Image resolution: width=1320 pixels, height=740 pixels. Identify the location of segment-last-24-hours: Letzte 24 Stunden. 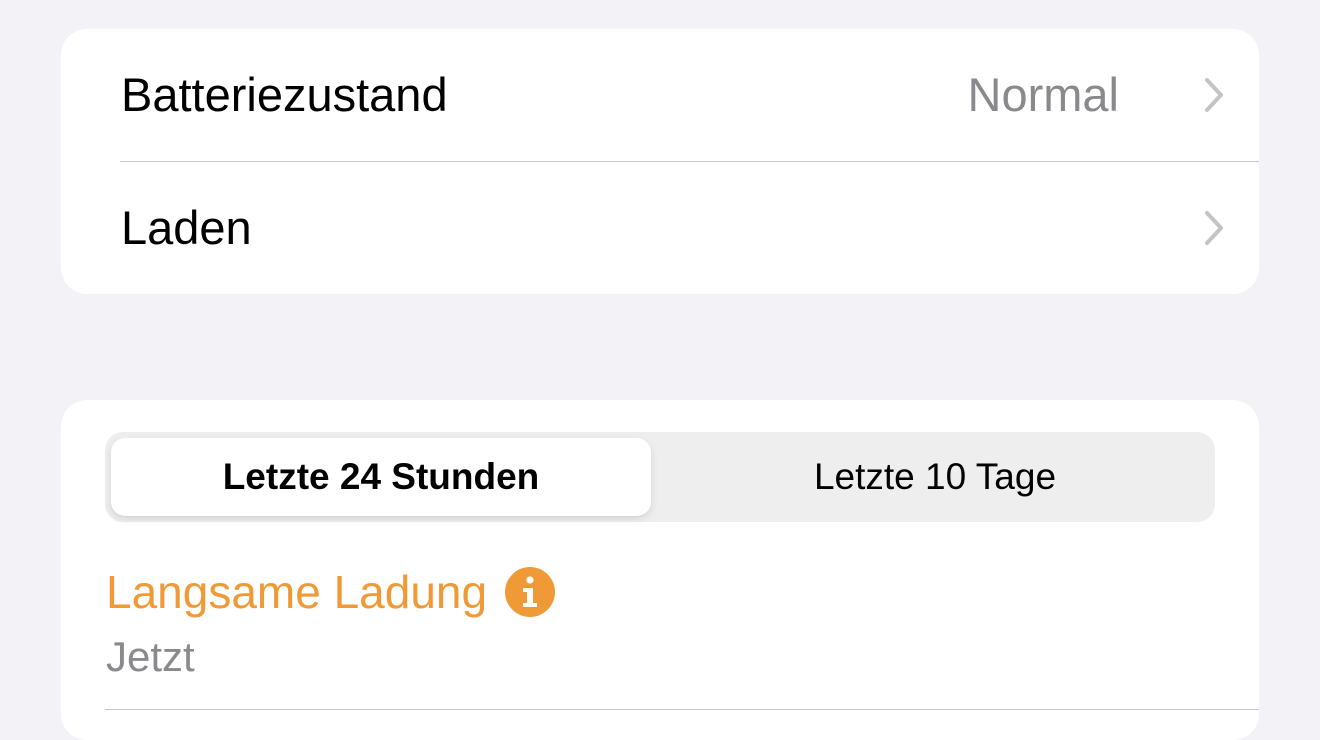
(381, 477).